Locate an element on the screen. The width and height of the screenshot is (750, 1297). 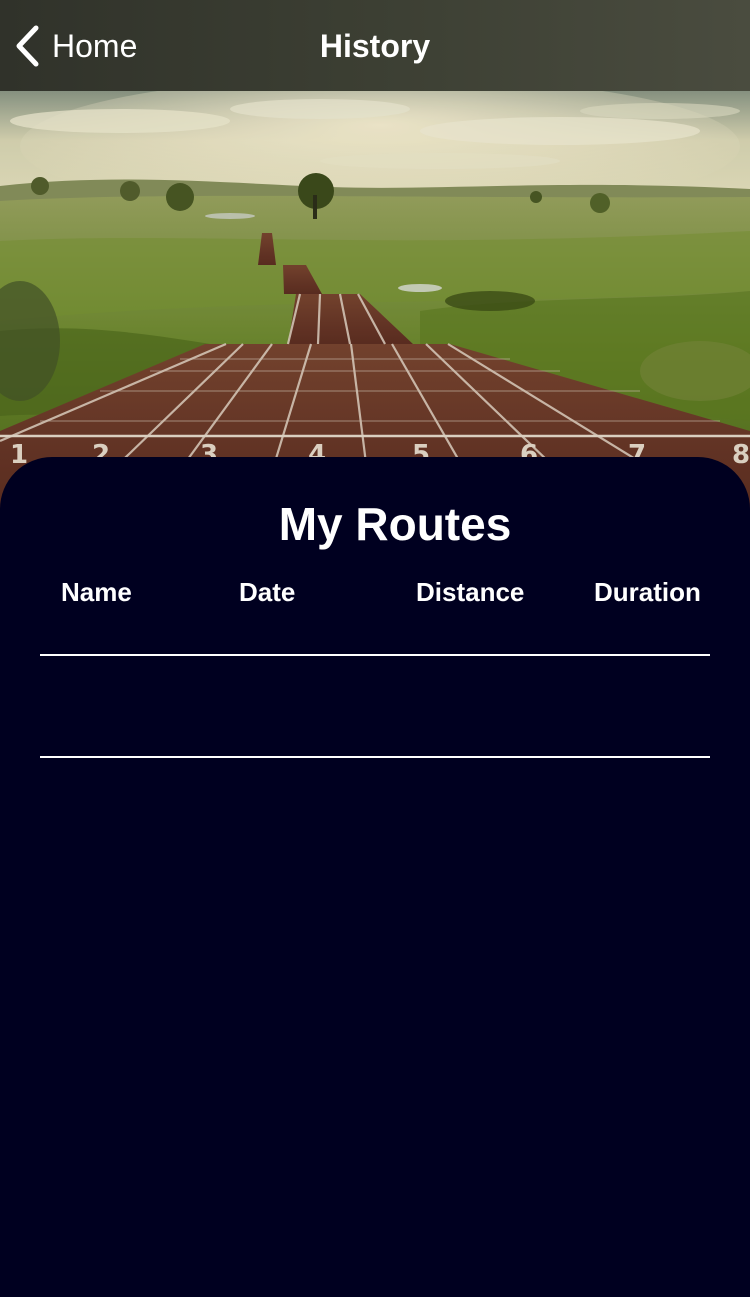
routes-title: My Routes is located at coordinates (395, 524).